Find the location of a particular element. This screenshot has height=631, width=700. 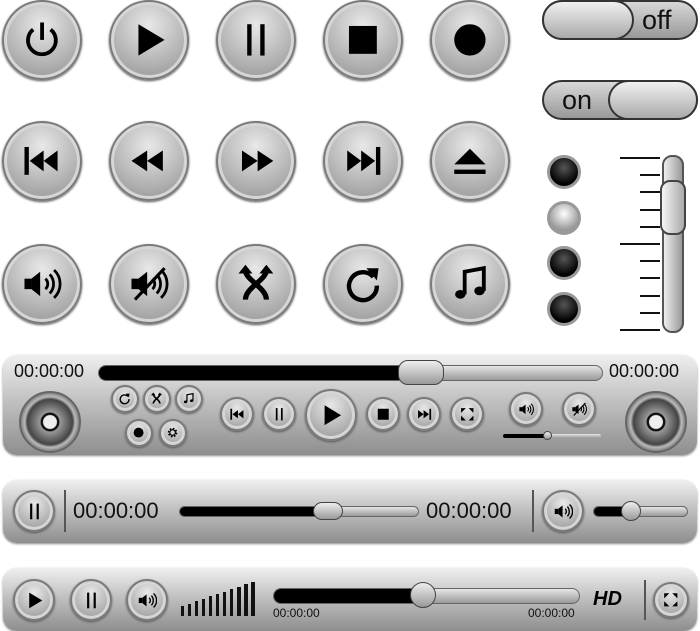

repeat-icon is located at coordinates (363, 284).